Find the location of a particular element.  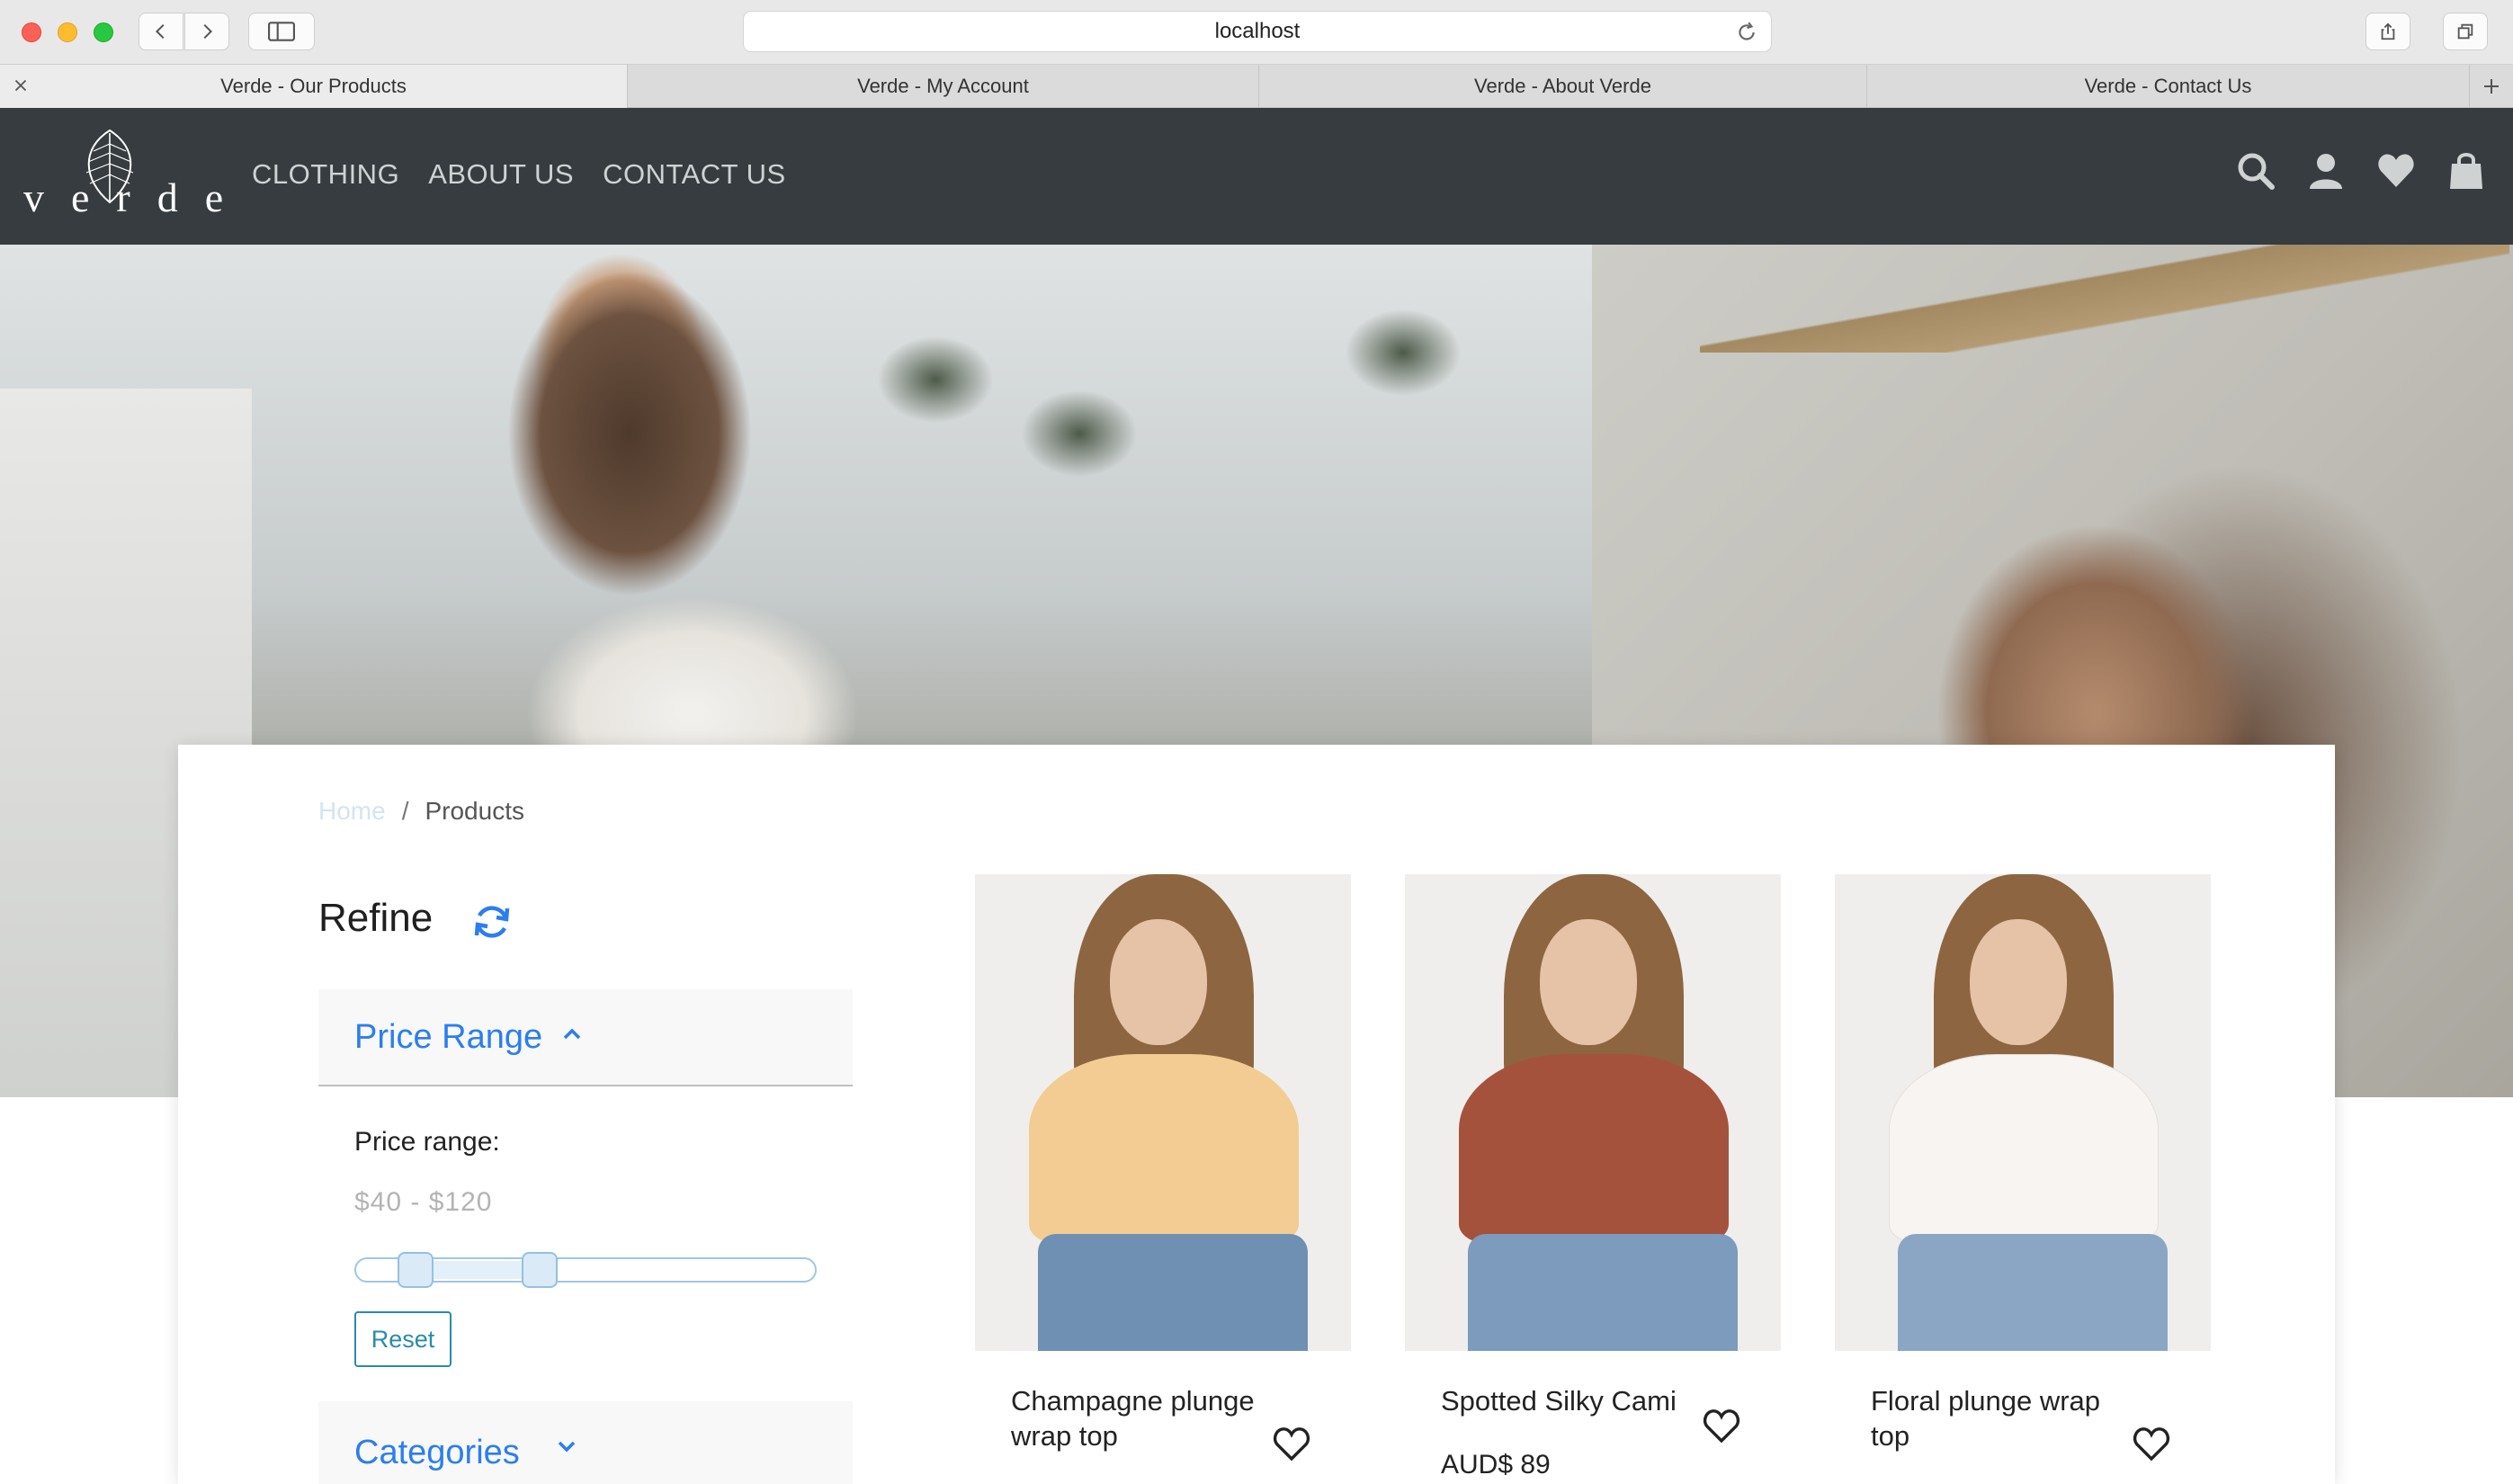

chevron-up-icon is located at coordinates (572, 1034).